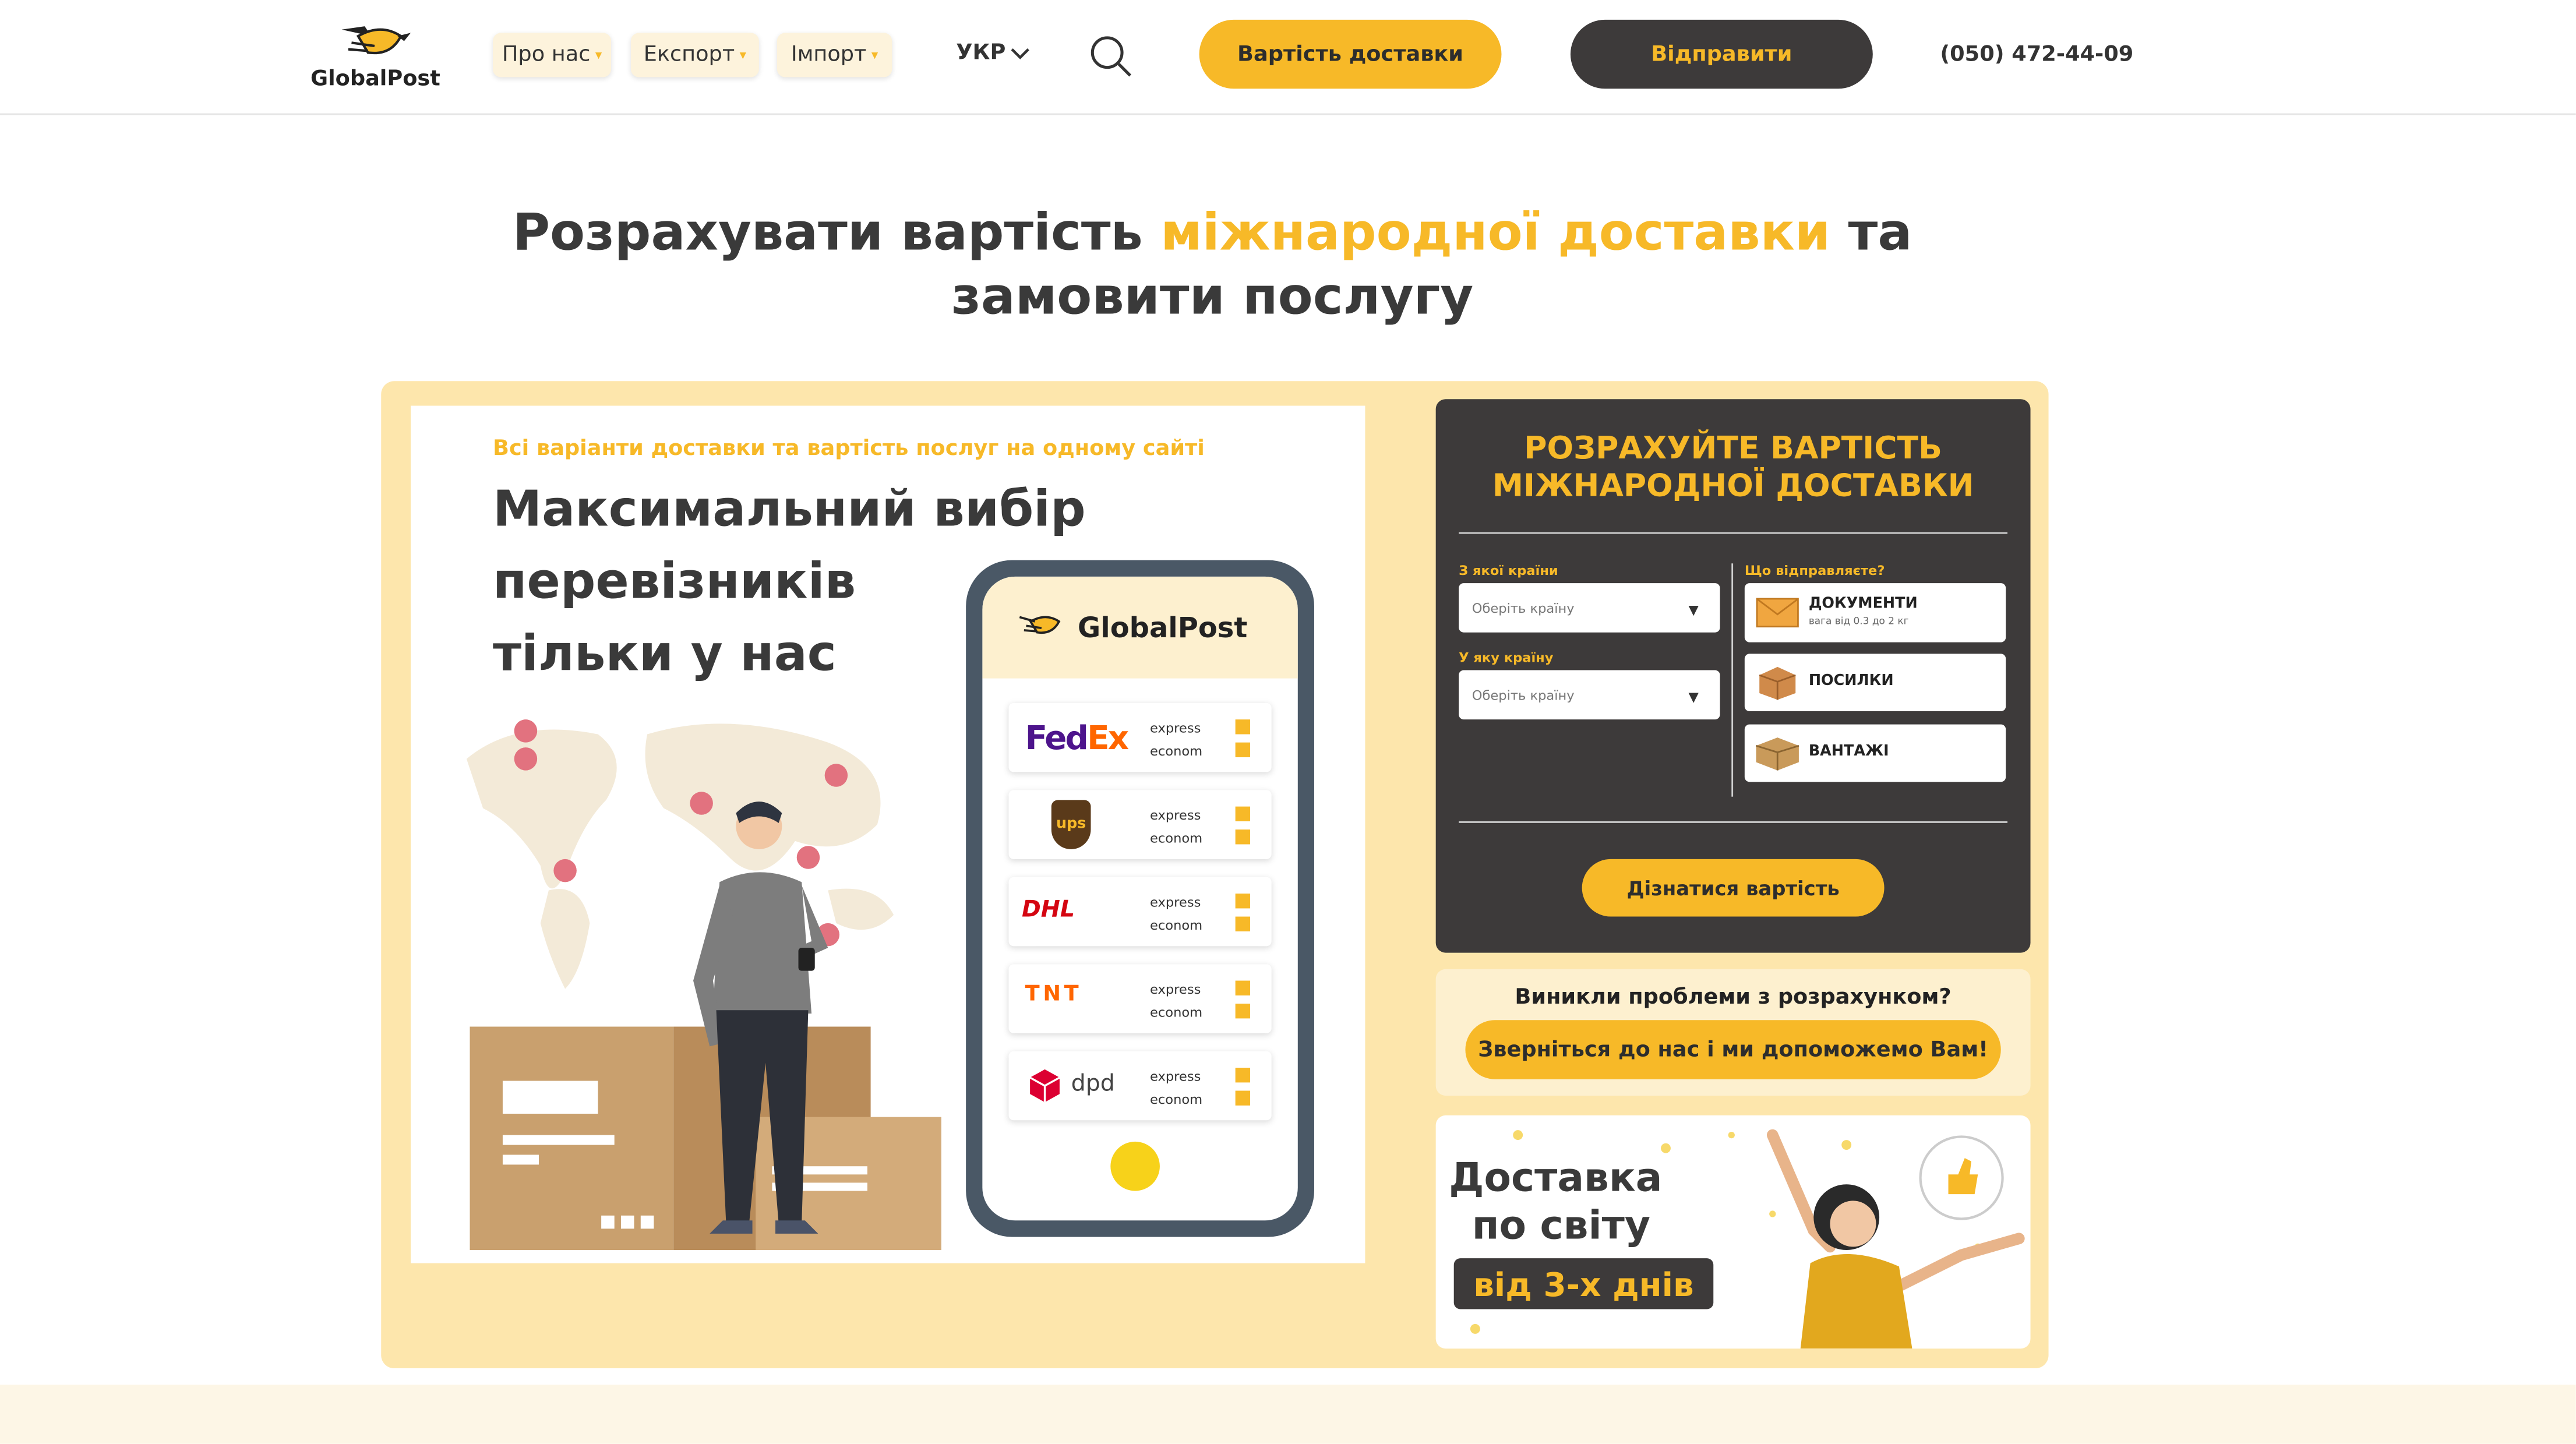  What do you see at coordinates (572, 1138) in the screenshot?
I see `box-illustration` at bounding box center [572, 1138].